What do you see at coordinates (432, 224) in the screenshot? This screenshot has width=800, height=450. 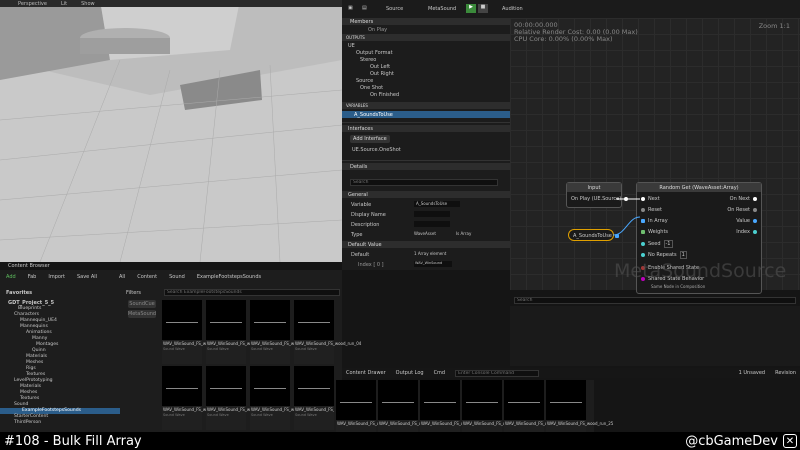 I see `description-field` at bounding box center [432, 224].